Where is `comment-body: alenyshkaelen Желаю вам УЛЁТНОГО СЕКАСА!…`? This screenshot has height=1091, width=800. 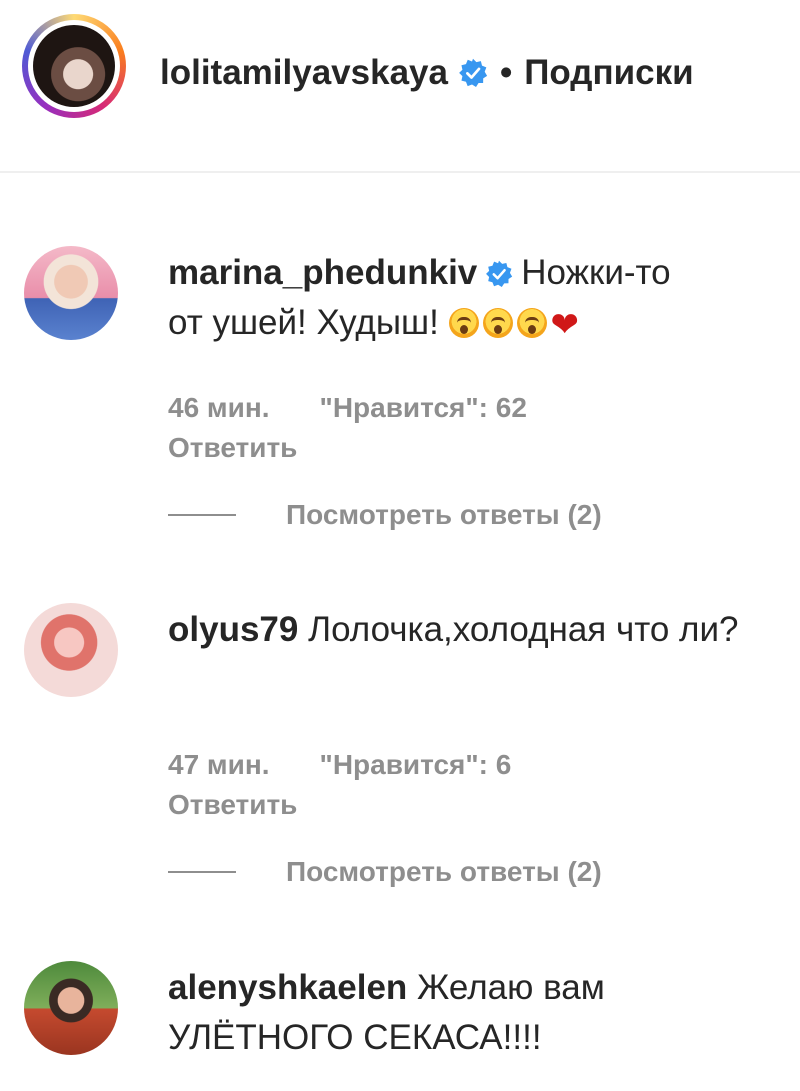 comment-body: alenyshkaelen Желаю вам УЛЁТНОГО СЕКАСА!… is located at coordinates (473, 1013).